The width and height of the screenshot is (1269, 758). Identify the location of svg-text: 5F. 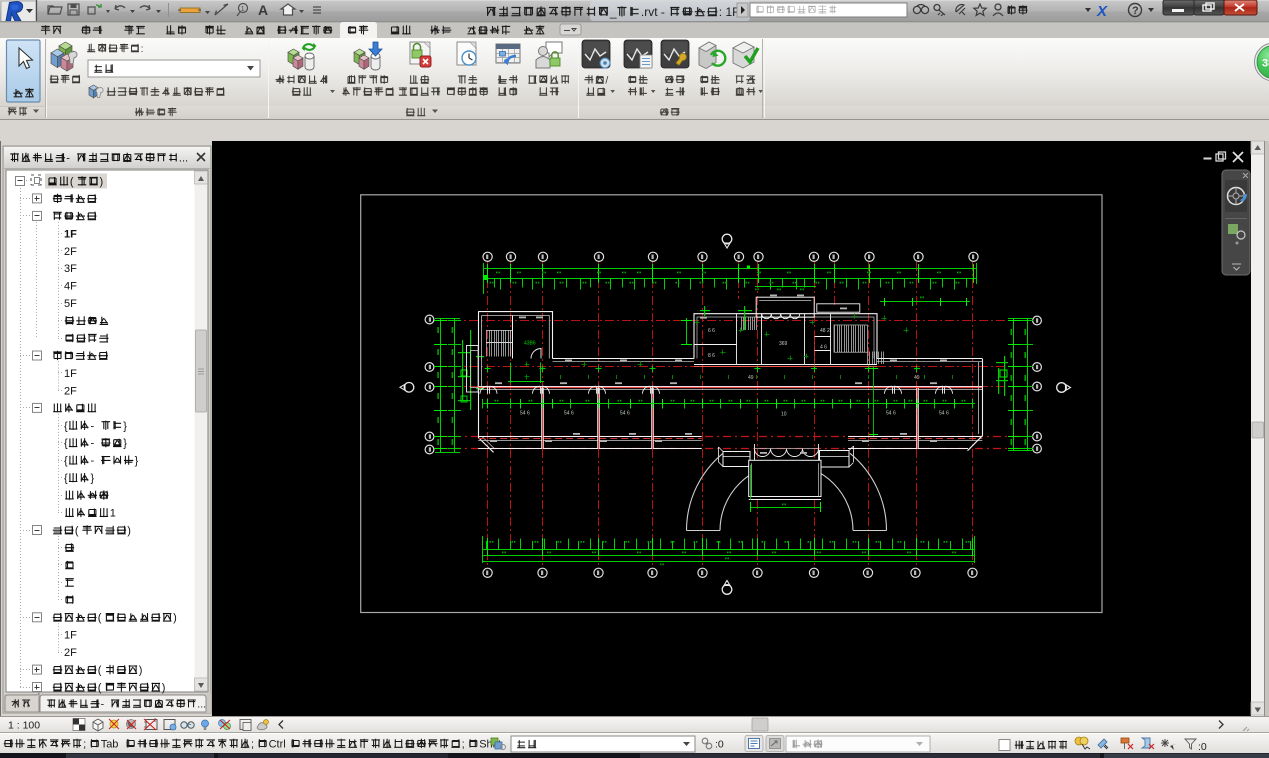
(70, 304).